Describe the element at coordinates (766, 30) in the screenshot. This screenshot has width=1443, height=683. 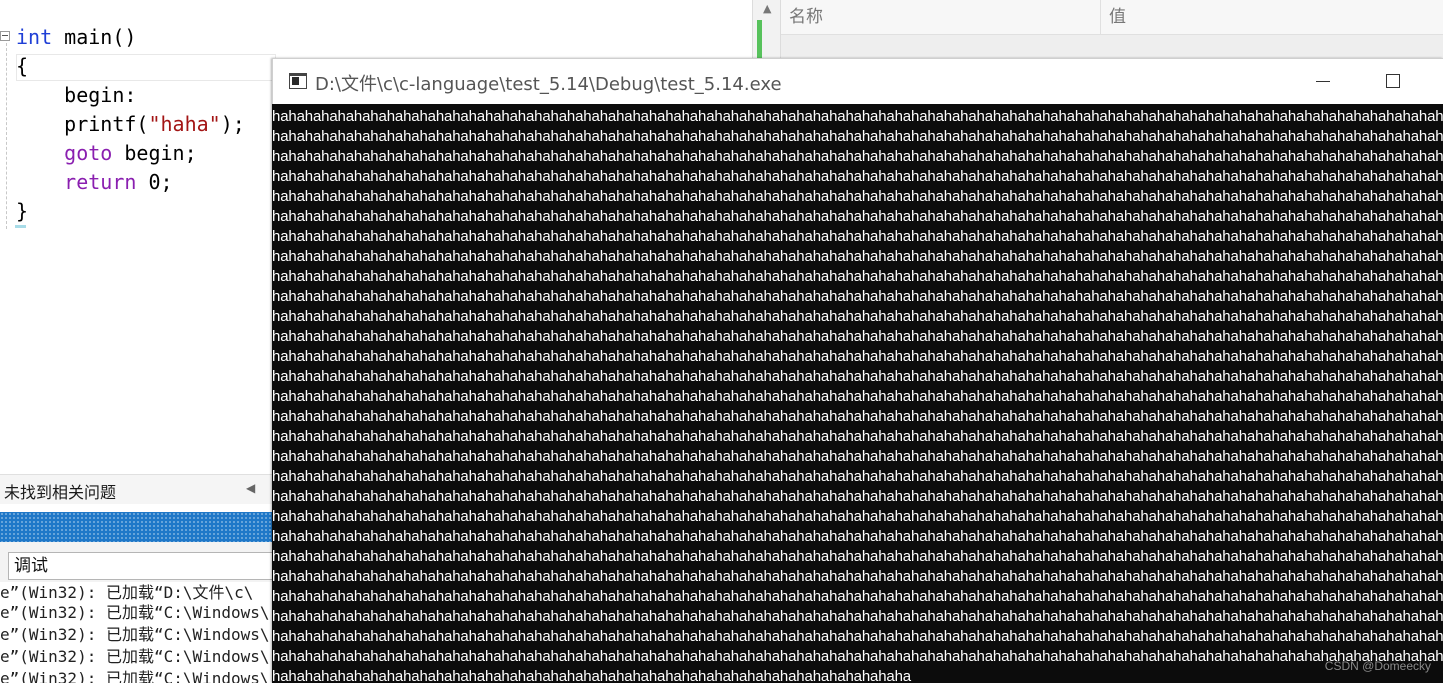
I see `editor-scrollbar: ▲` at that location.